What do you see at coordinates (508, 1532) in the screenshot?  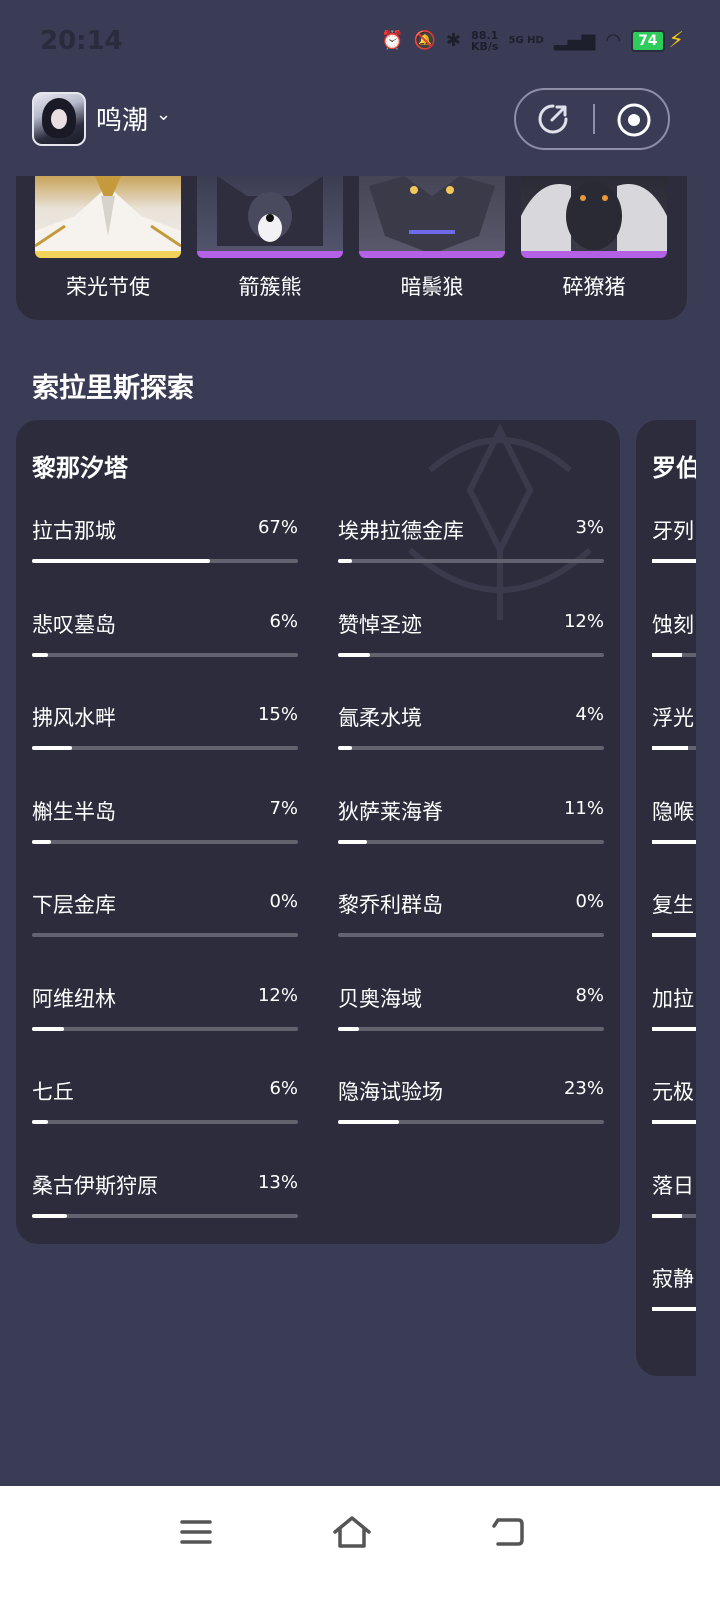 I see `back-icon` at bounding box center [508, 1532].